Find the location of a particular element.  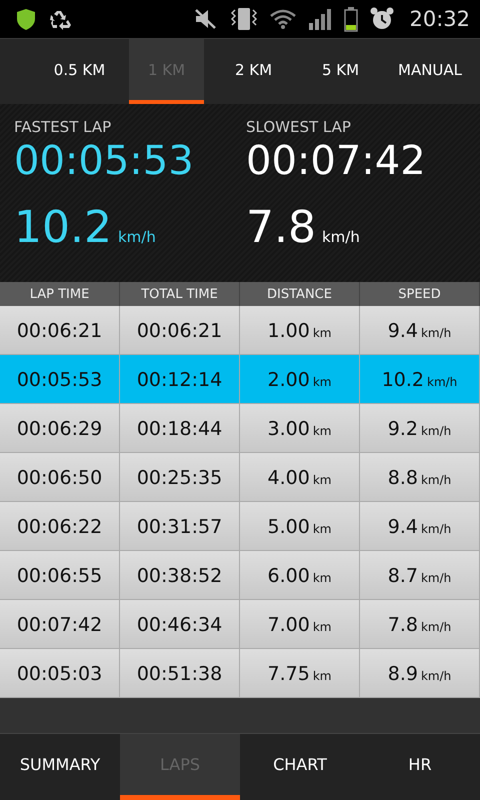

section-tab: SUMMARY is located at coordinates (60, 767).